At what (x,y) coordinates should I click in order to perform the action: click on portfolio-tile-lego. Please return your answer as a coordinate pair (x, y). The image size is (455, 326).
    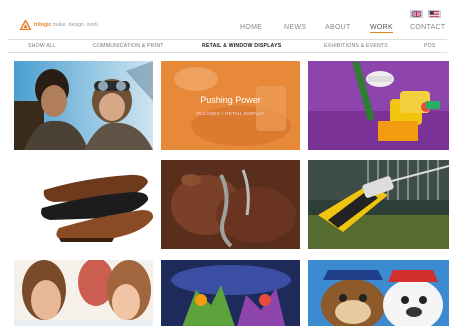
    Looking at the image, I should click on (378, 105).